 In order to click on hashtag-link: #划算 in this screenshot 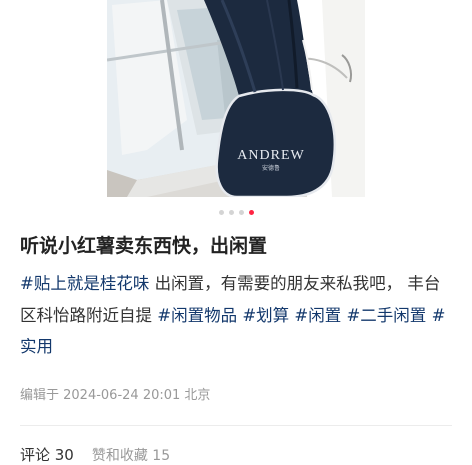, I will do `click(265, 315)`.